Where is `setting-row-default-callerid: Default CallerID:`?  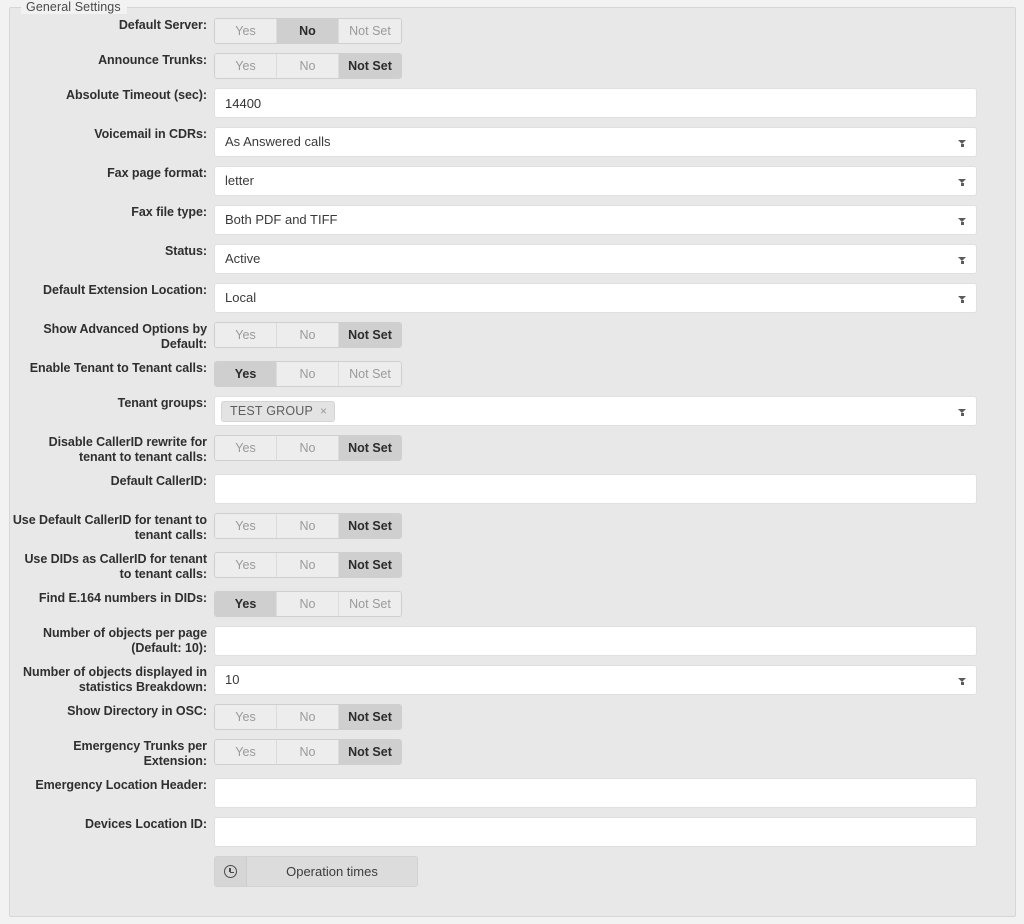
setting-row-default-callerid: Default CallerID: is located at coordinates (512, 489).